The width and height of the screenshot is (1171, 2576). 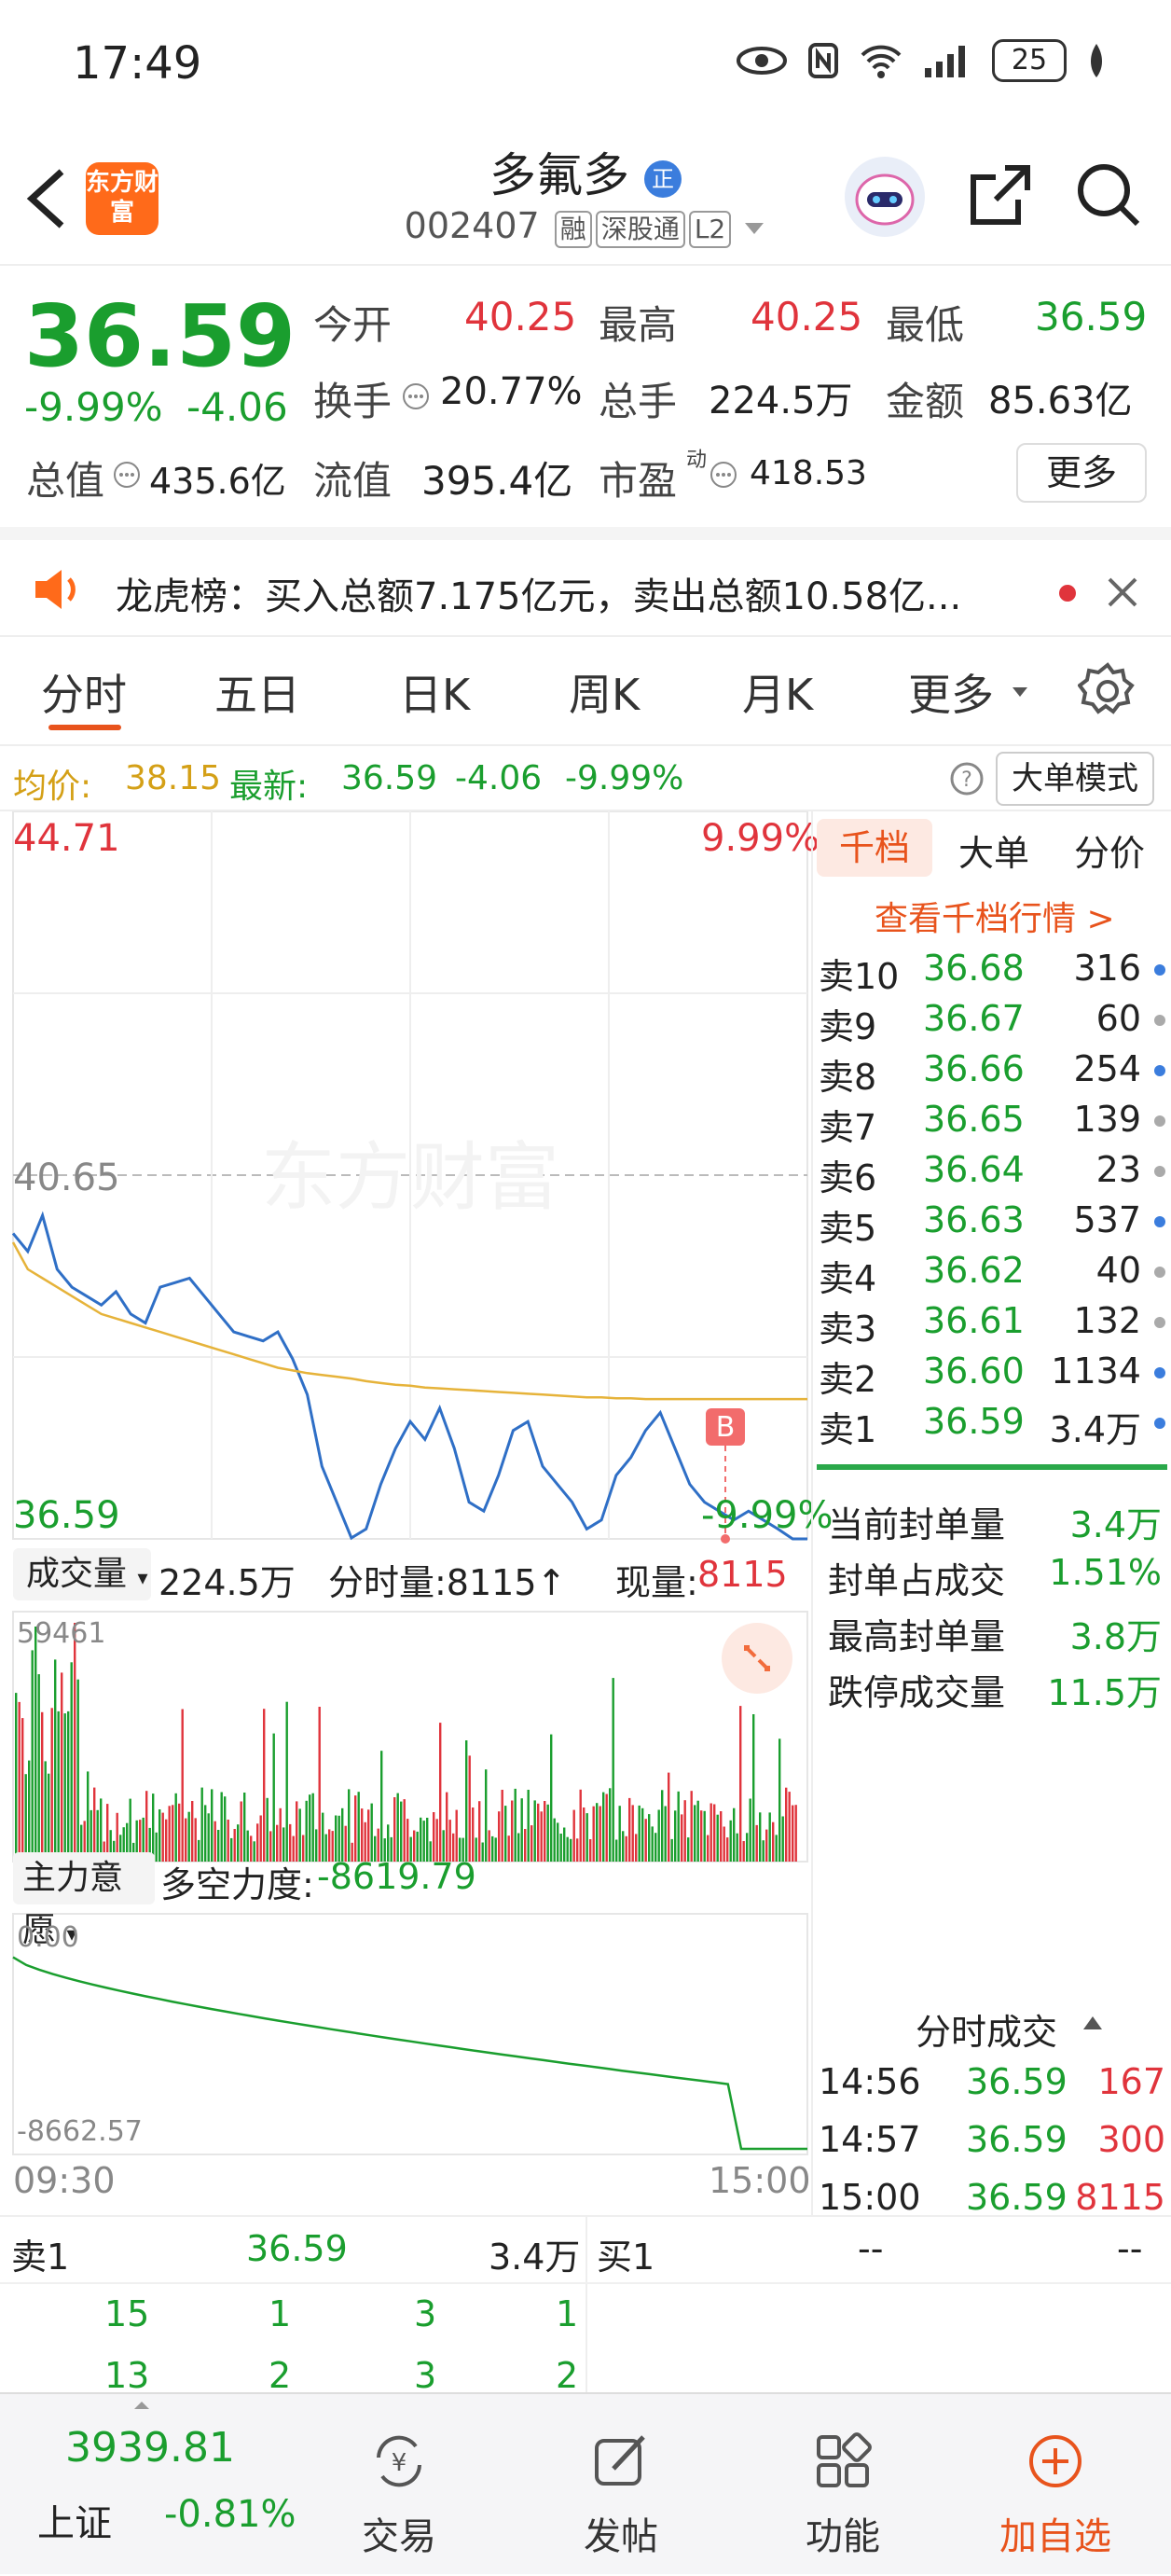 I want to click on seal-stat-row: 跌停成交量 11.5万, so click(x=992, y=1689).